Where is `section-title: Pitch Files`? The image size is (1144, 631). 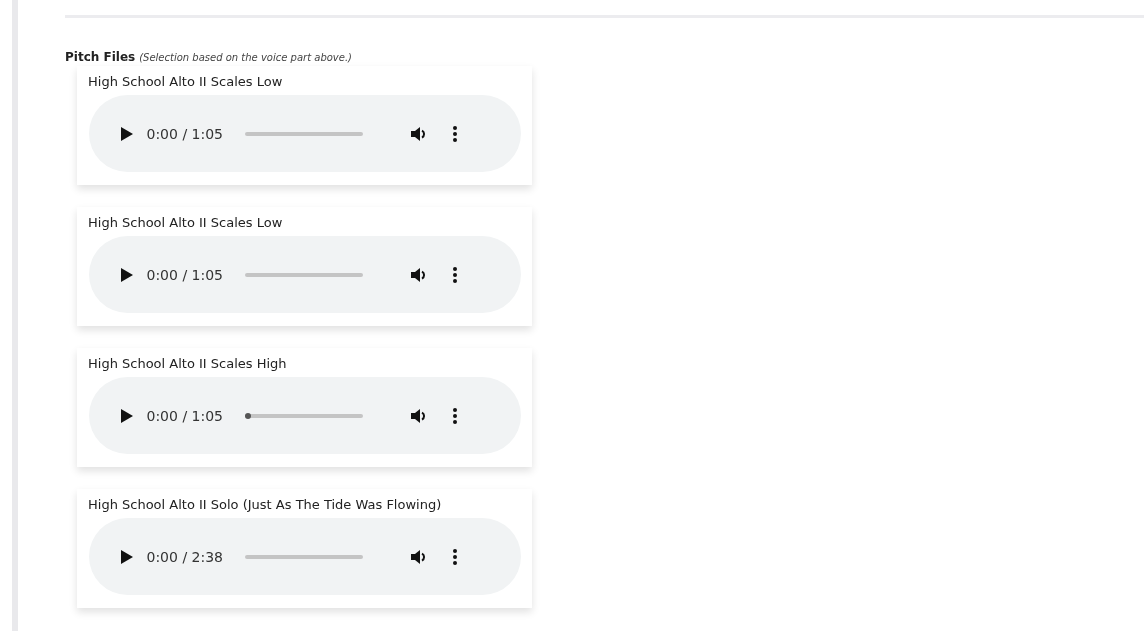 section-title: Pitch Files is located at coordinates (100, 57).